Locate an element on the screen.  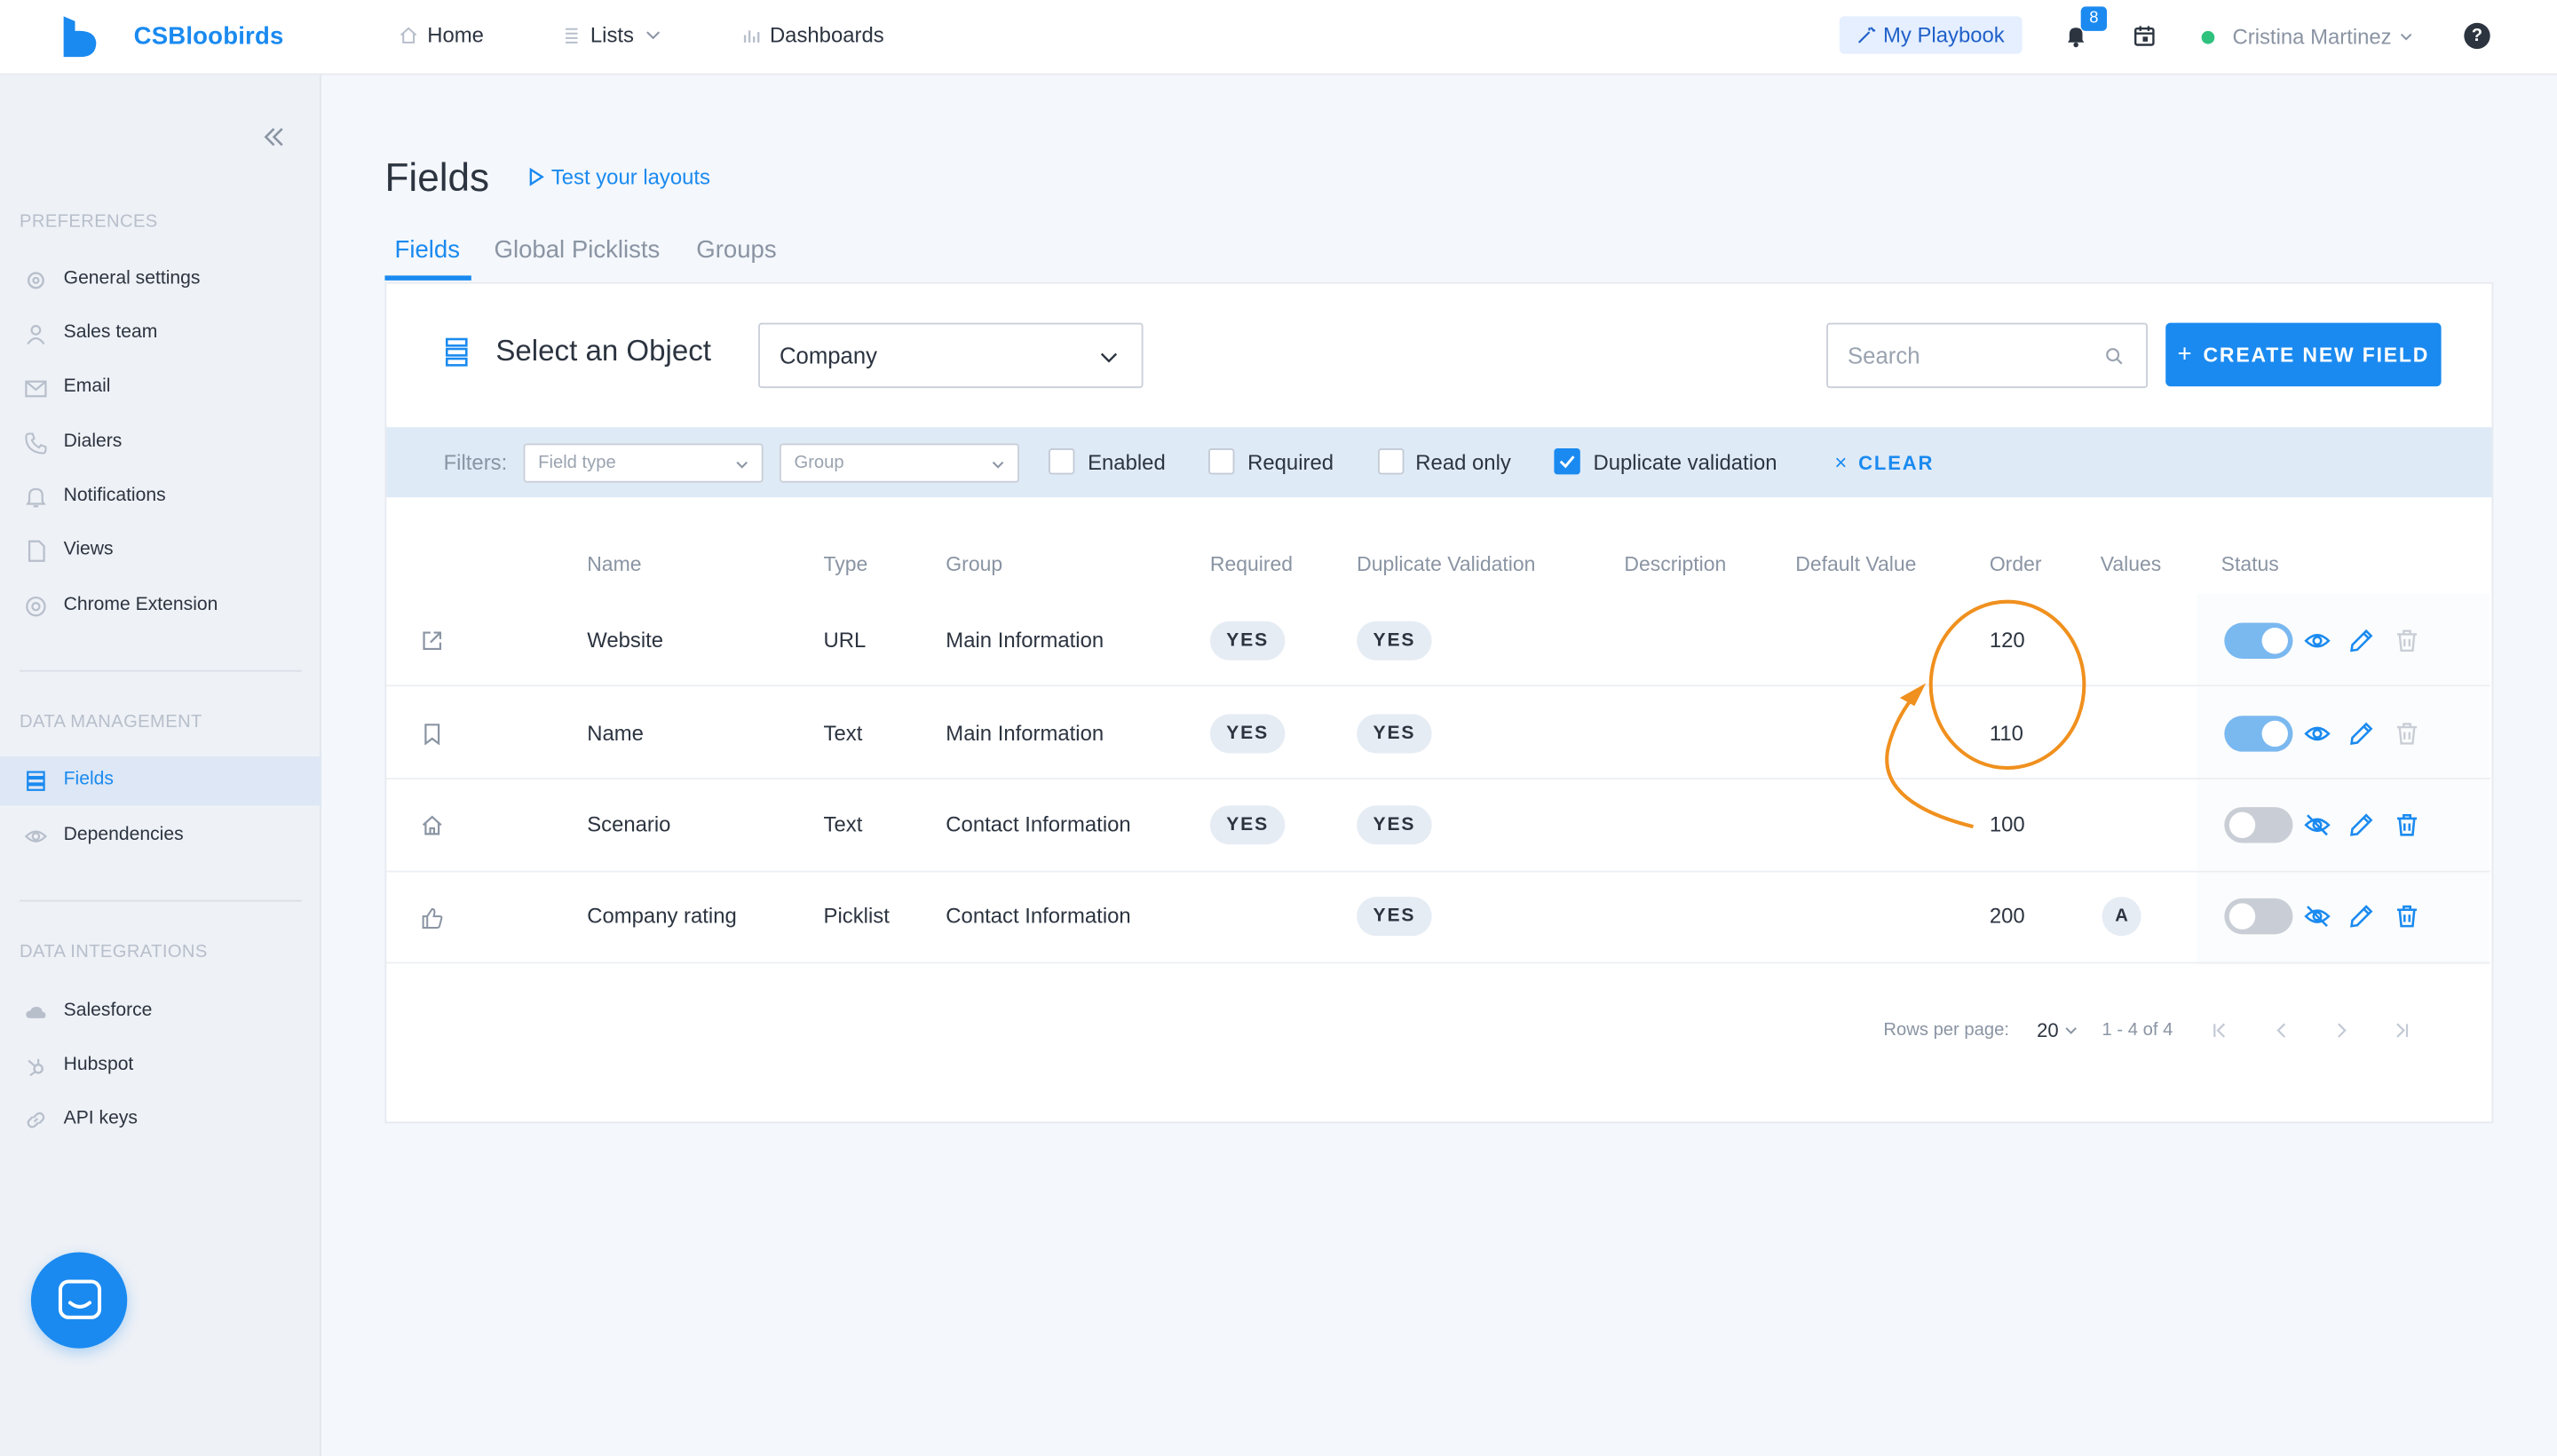
column-header-duplicate-validation: Duplicate Validation is located at coordinates (1446, 564).